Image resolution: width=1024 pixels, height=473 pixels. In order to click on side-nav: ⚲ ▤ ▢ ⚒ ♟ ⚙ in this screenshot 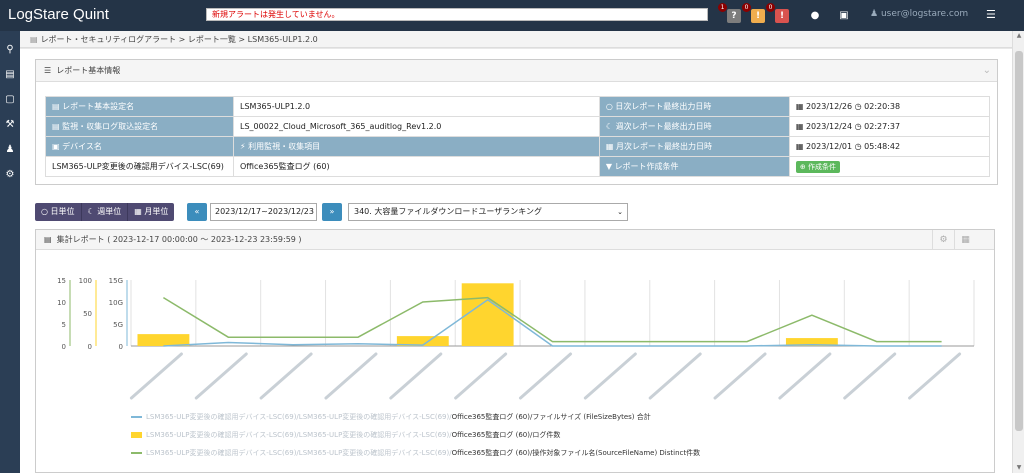, I will do `click(10, 252)`.